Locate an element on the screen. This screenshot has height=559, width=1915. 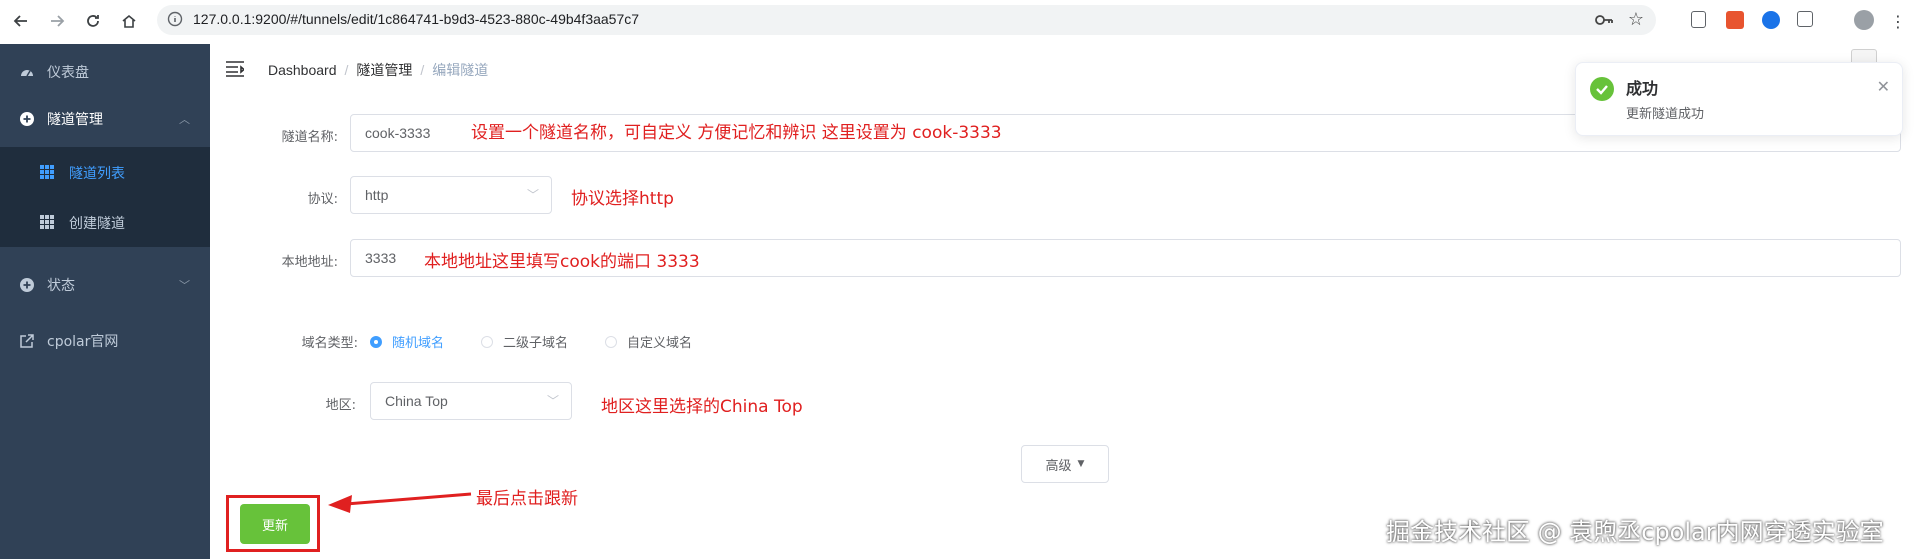
chevron-up-icon: ︿ is located at coordinates (184, 119).